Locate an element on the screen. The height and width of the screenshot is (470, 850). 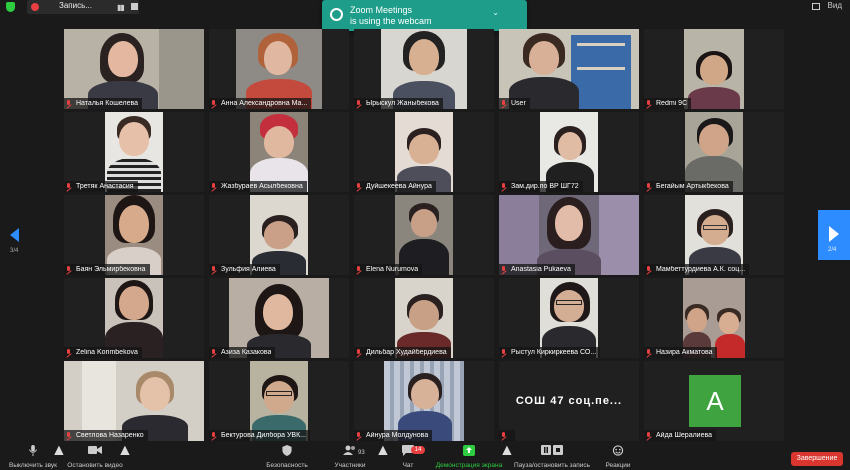
end-meeting-button: Завершение is located at coordinates (817, 459).